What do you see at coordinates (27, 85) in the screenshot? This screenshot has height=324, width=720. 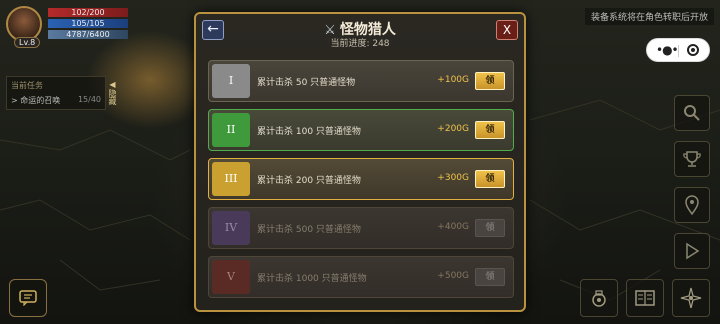 I see `quest-title: 当前任务` at bounding box center [27, 85].